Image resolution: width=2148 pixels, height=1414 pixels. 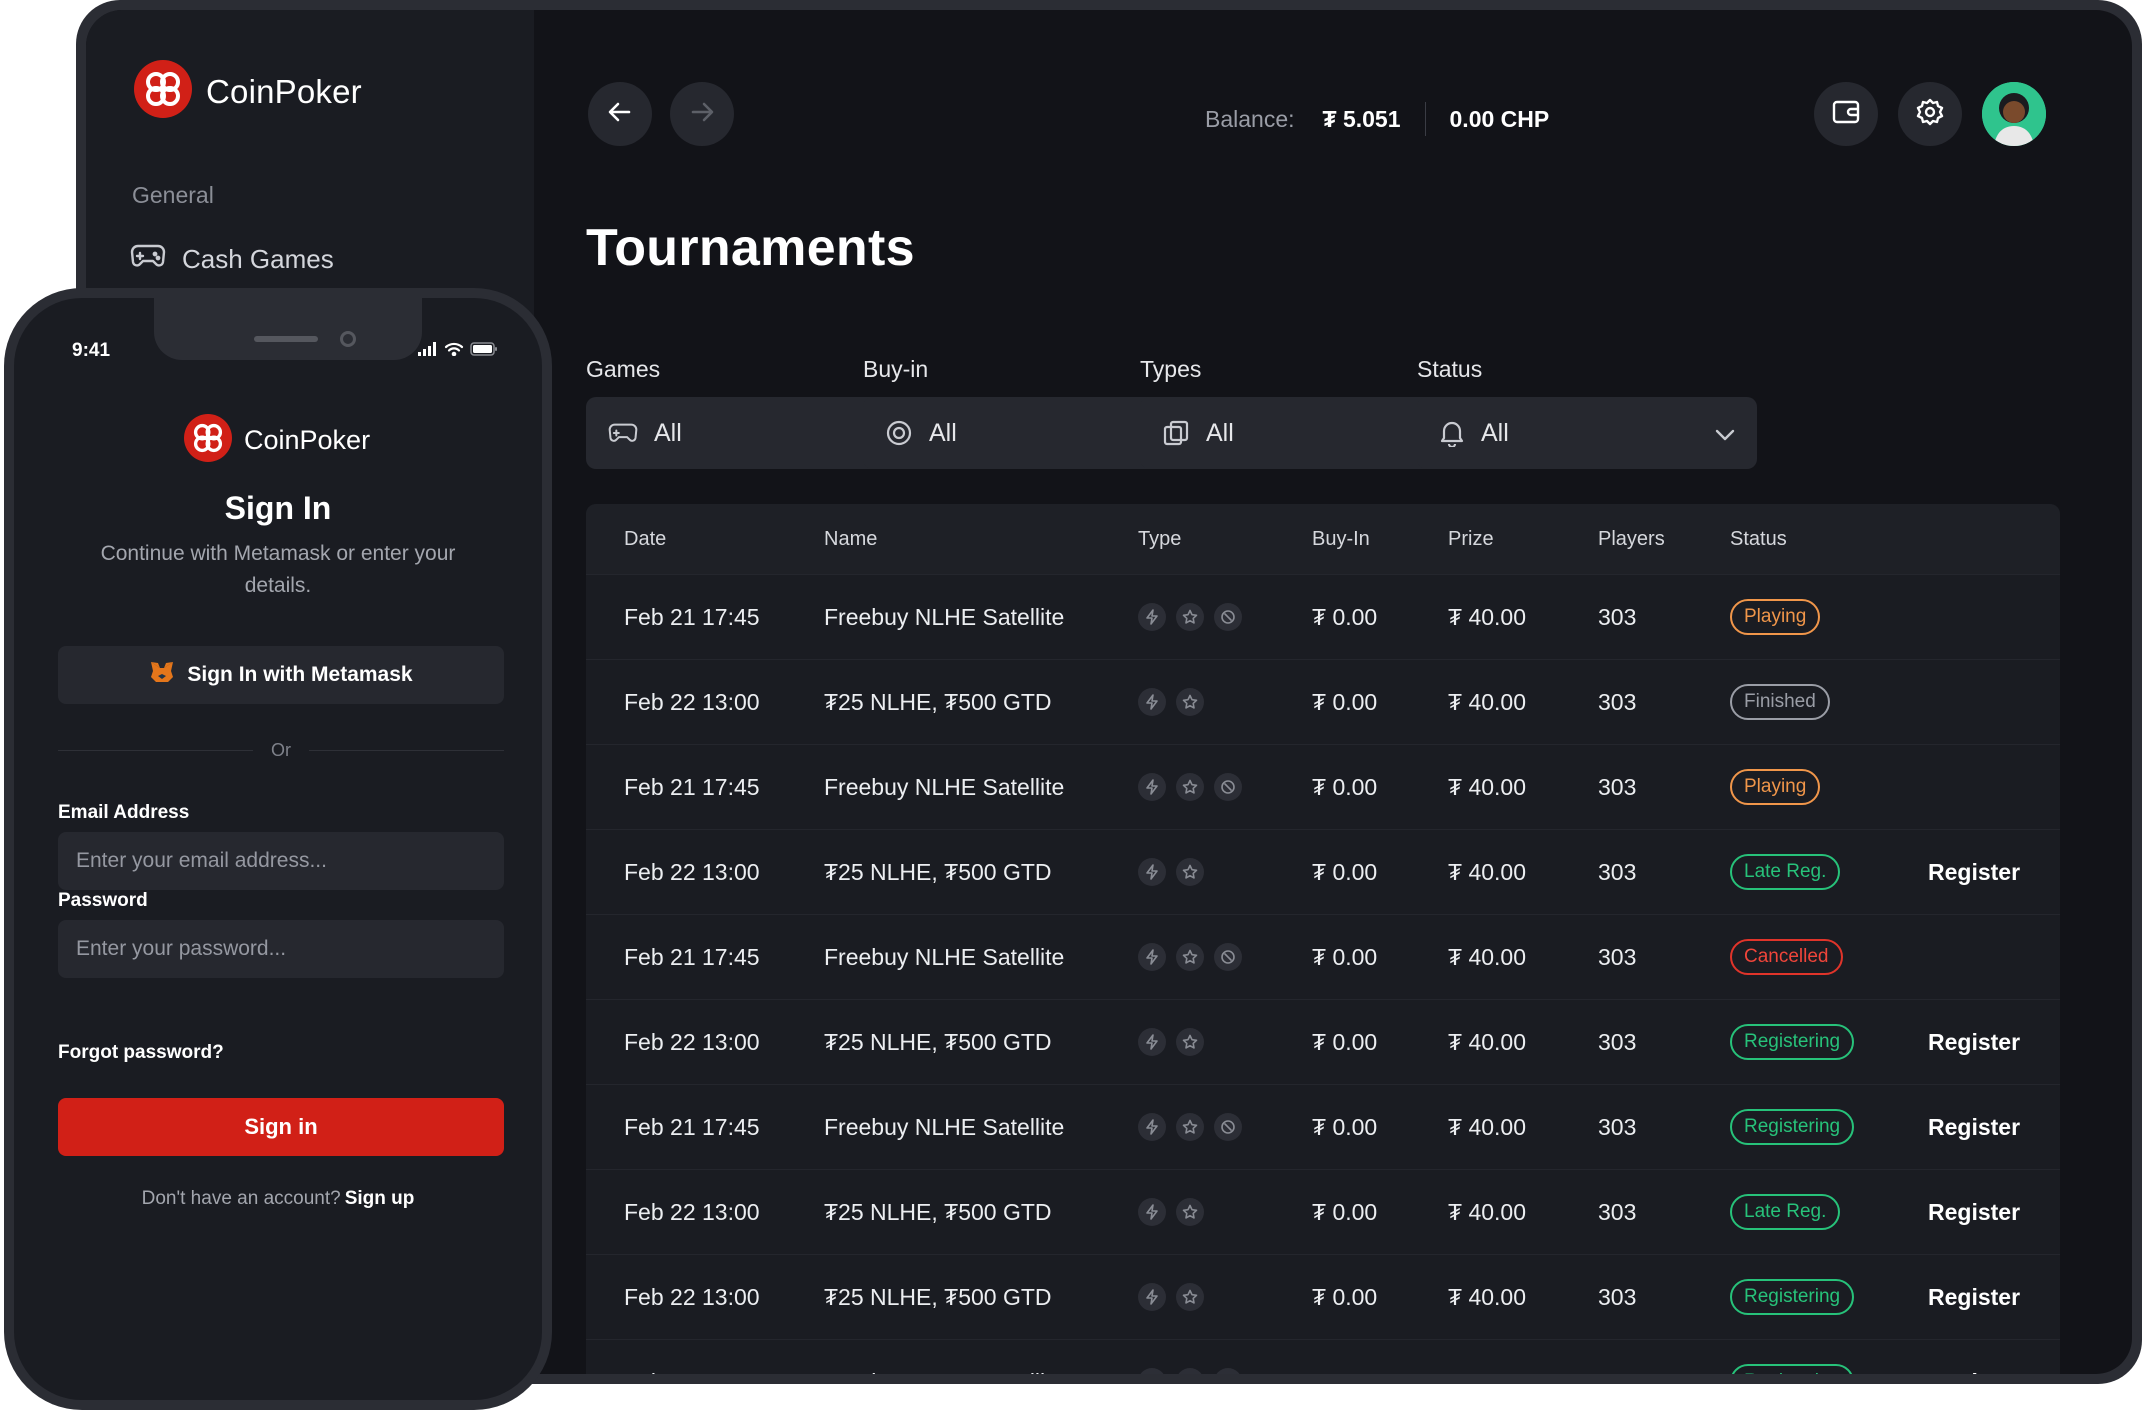 What do you see at coordinates (454, 351) in the screenshot?
I see `wifi-icon` at bounding box center [454, 351].